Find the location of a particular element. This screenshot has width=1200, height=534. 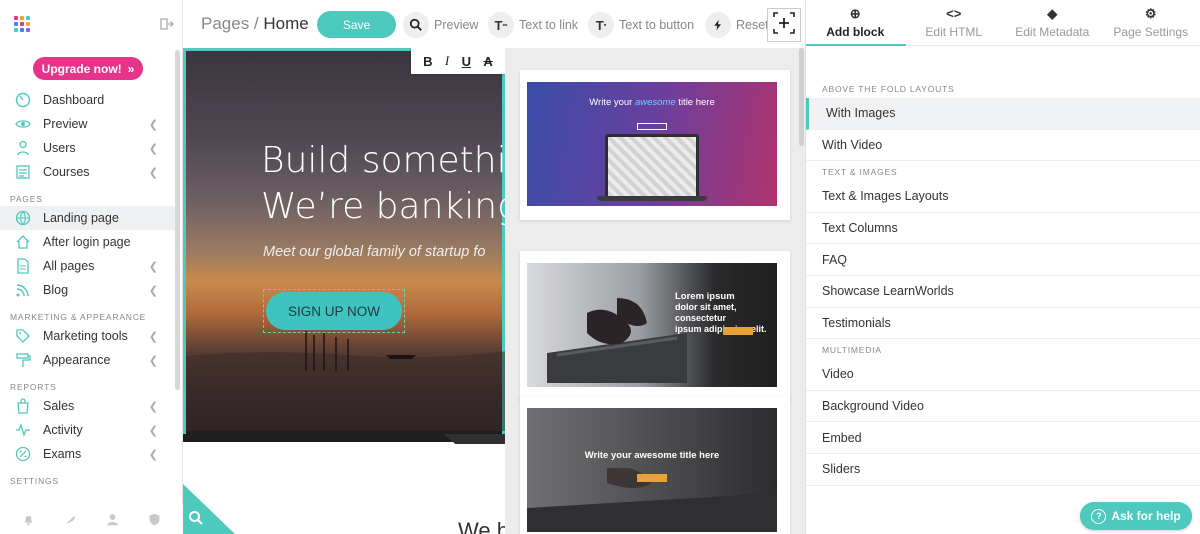

sidebar-item-sales: Sales ❮ is located at coordinates (89, 406).